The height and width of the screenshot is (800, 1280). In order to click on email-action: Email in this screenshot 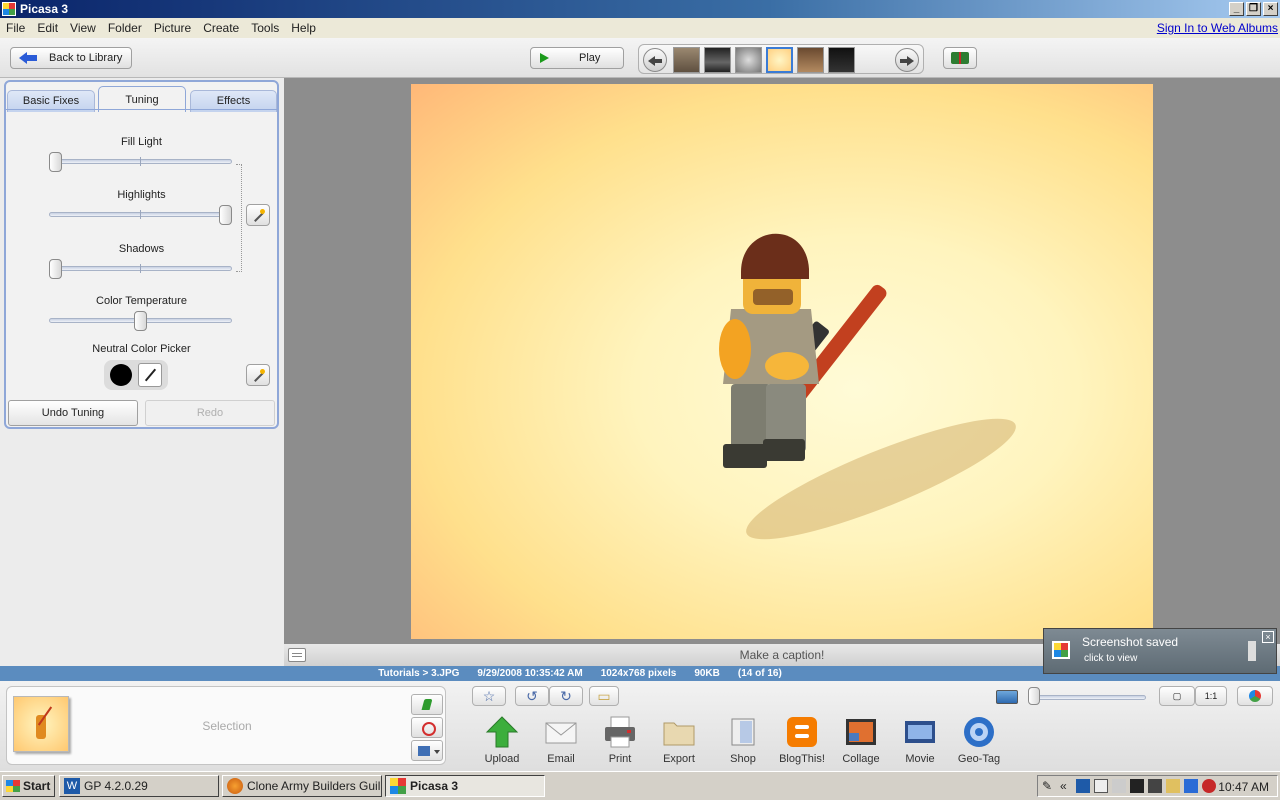, I will do `click(561, 740)`.